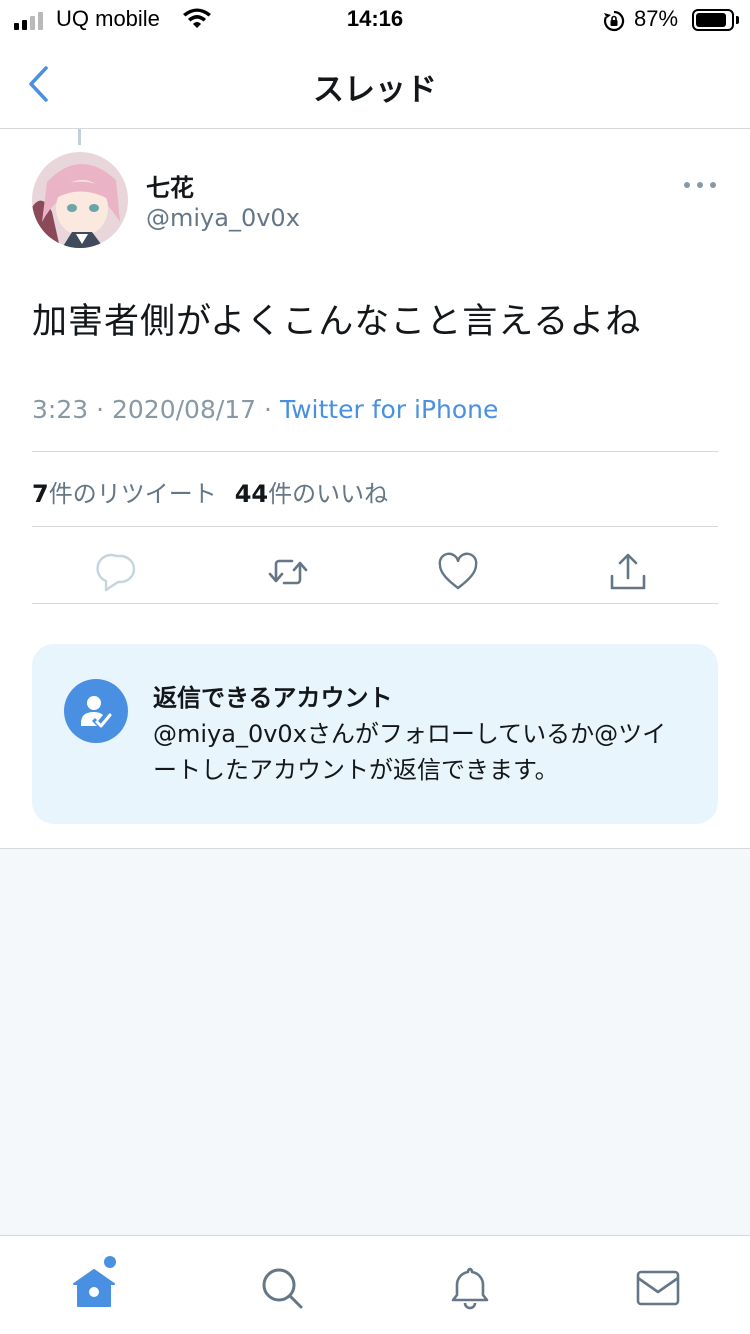  Describe the element at coordinates (656, 18) in the screenshot. I see `battery-percentage: 87%` at that location.